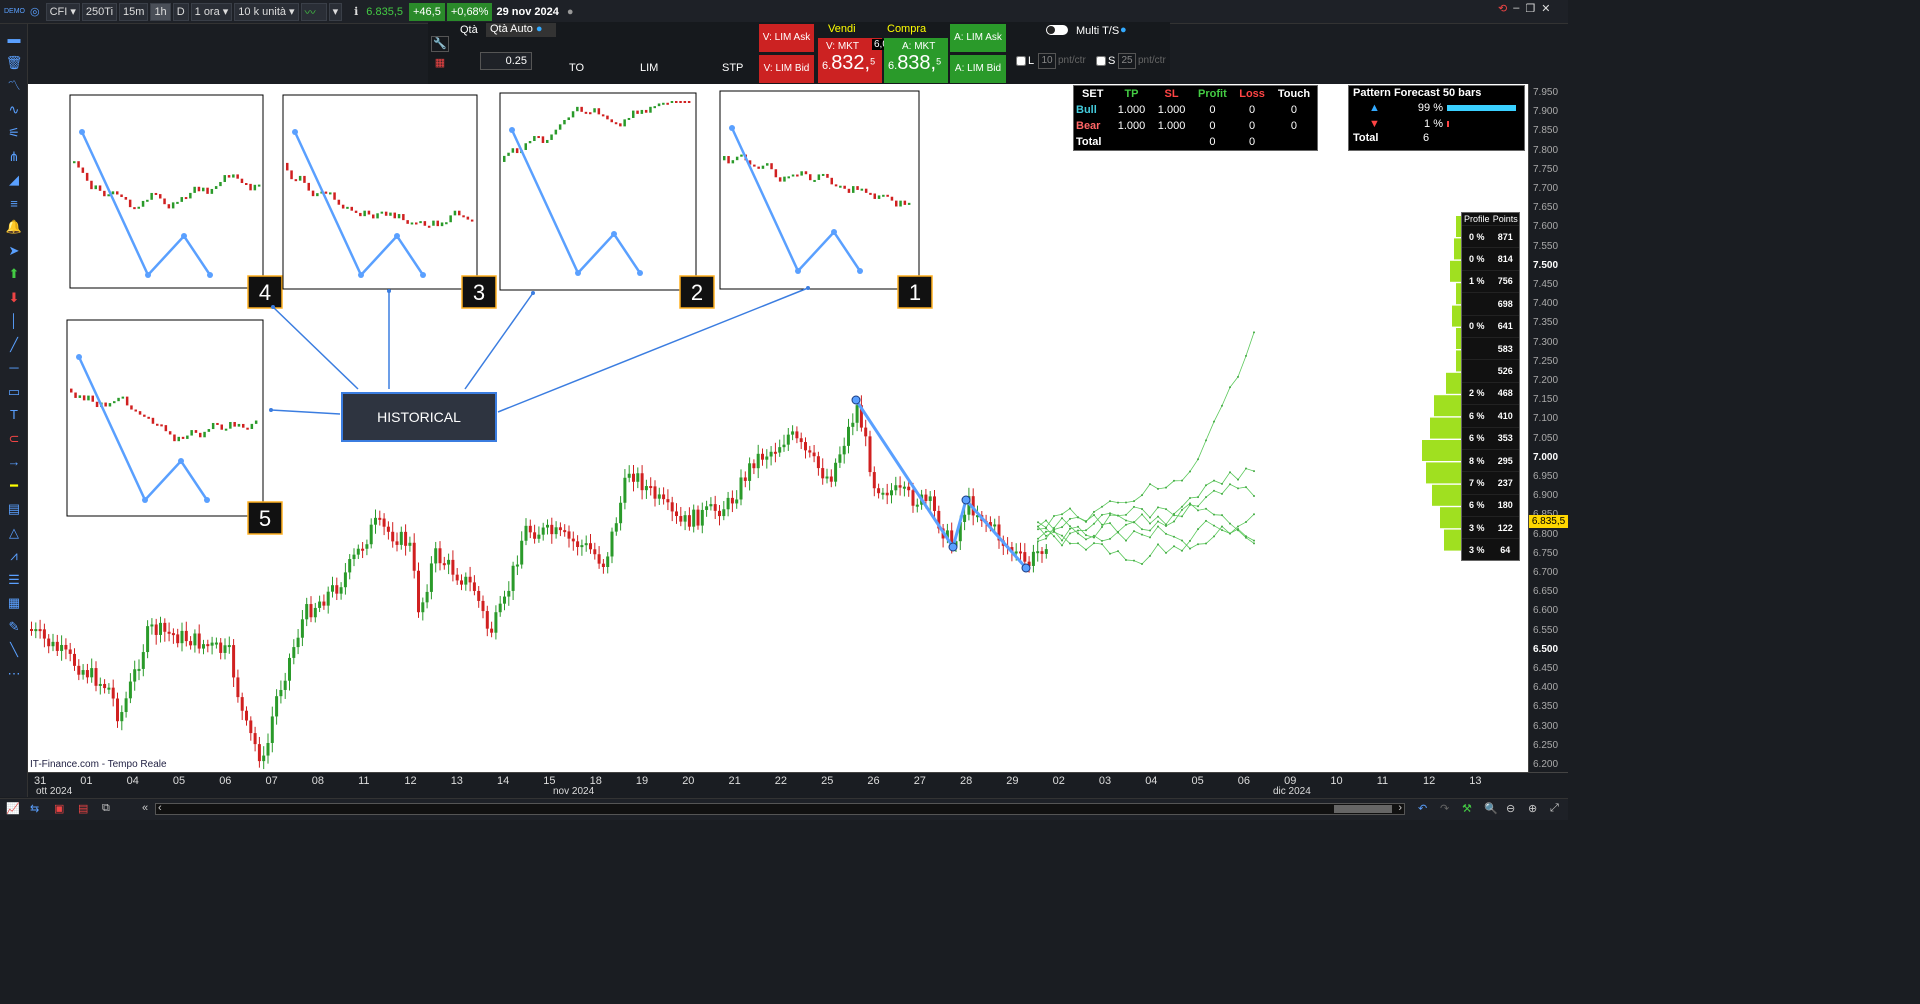  I want to click on multi-ts-toggle, so click(1057, 30).